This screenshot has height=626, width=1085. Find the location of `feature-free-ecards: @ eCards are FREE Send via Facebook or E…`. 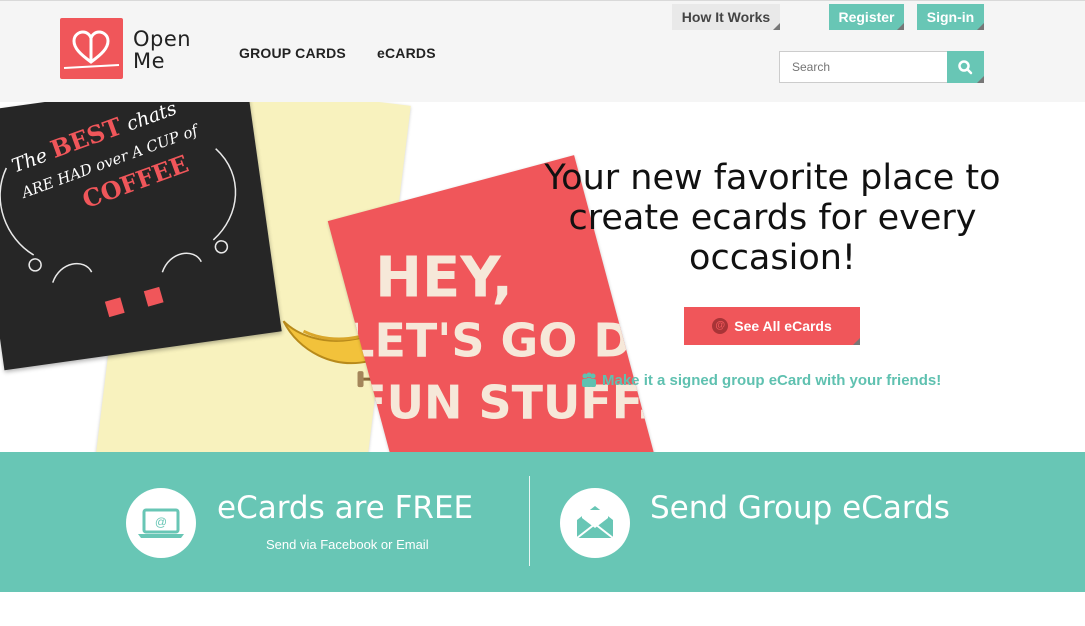

feature-free-ecards: @ eCards are FREE Send via Facebook or E… is located at coordinates (264, 522).